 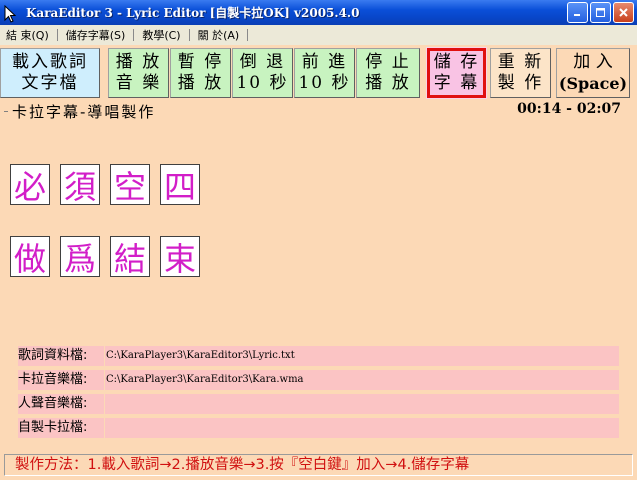 I want to click on karaoke-file-label: 自製卡拉檔:, so click(x=61, y=428).